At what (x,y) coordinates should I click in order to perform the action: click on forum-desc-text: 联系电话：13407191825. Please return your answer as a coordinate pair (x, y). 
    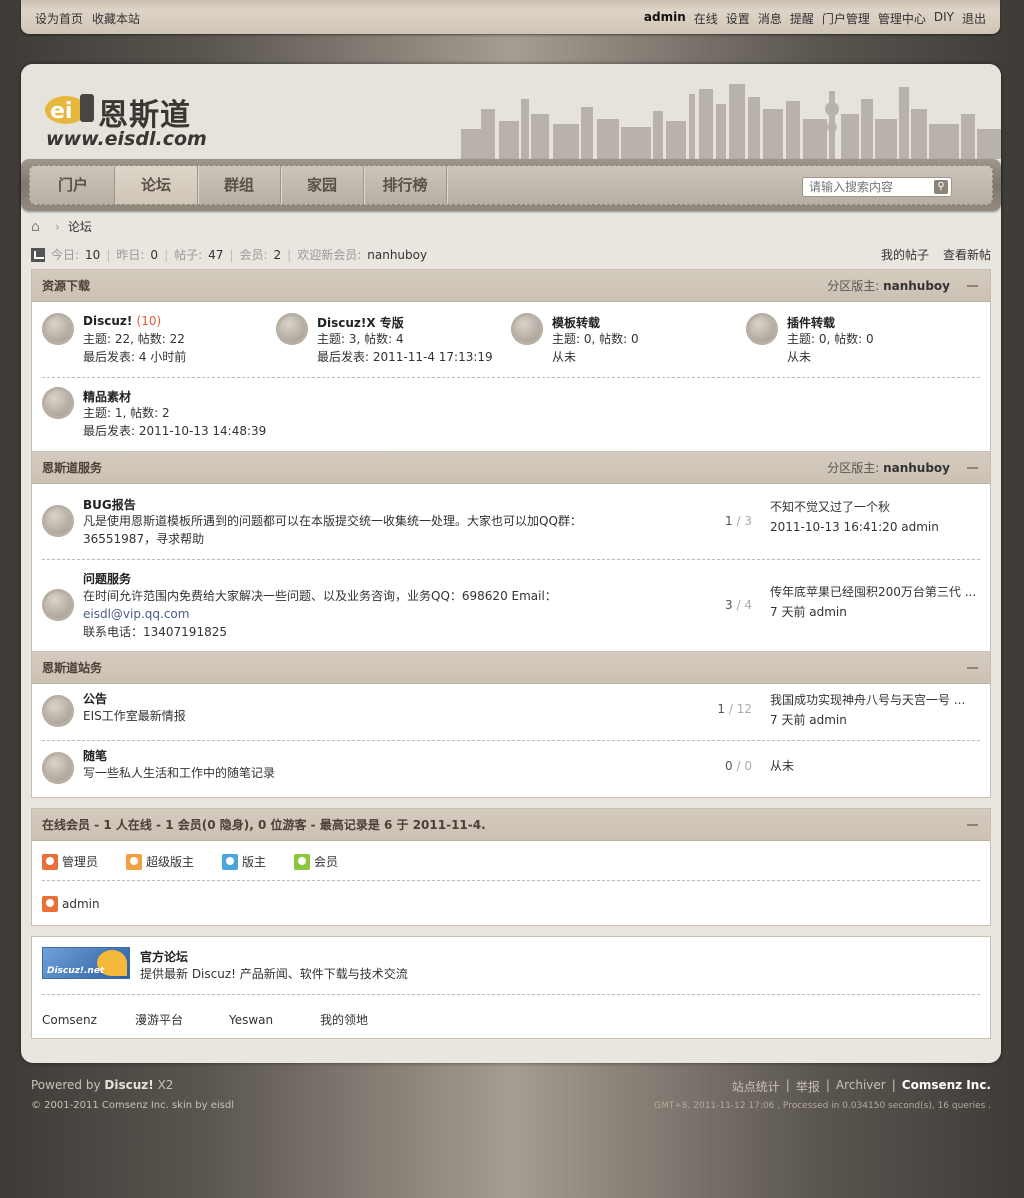
    Looking at the image, I should click on (155, 632).